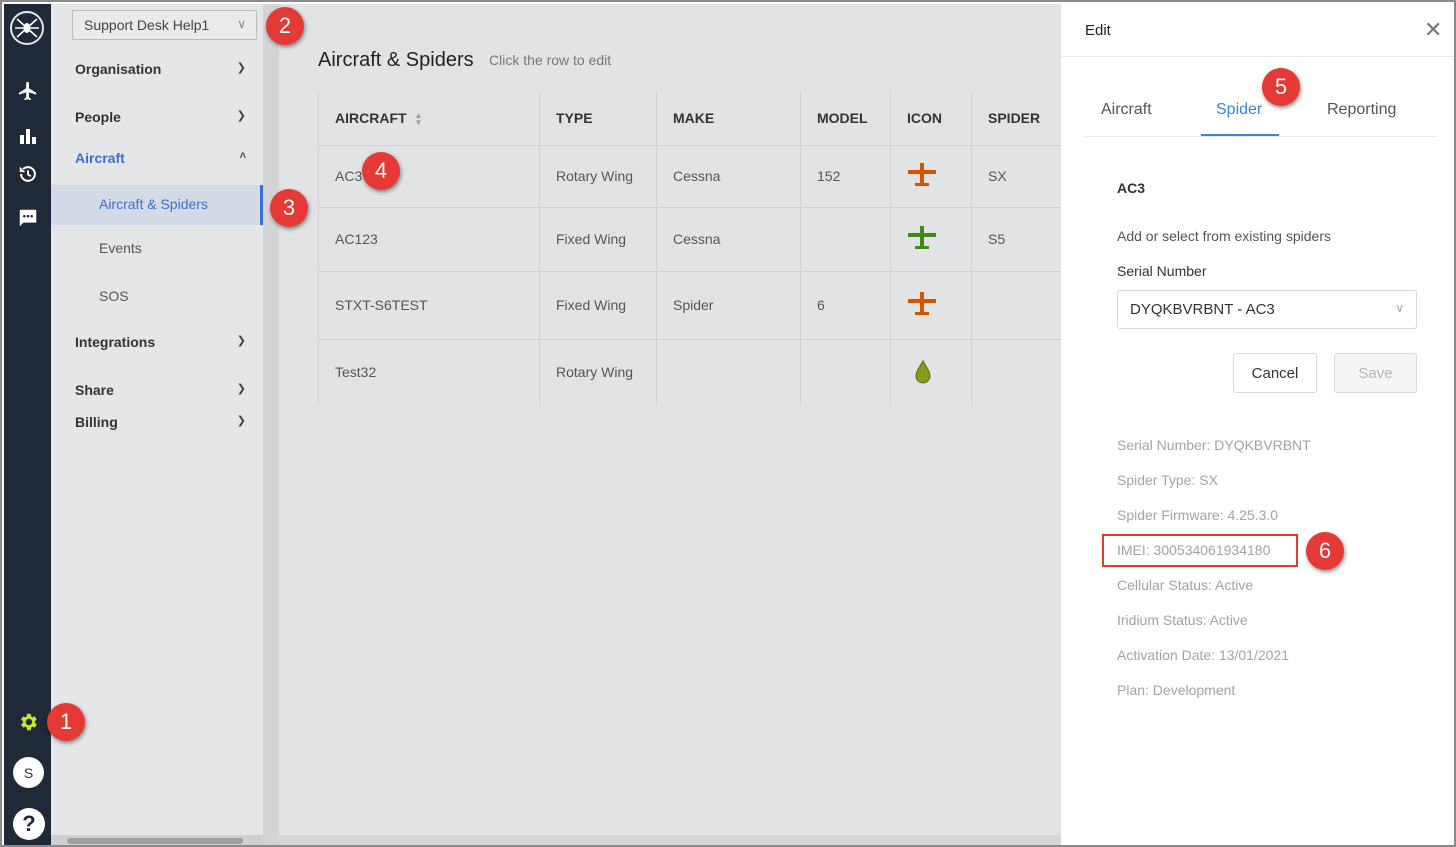 Image resolution: width=1456 pixels, height=847 pixels. What do you see at coordinates (1198, 515) in the screenshot?
I see `info-spider-firmware: Spider Firmware: 4.25.3.0` at bounding box center [1198, 515].